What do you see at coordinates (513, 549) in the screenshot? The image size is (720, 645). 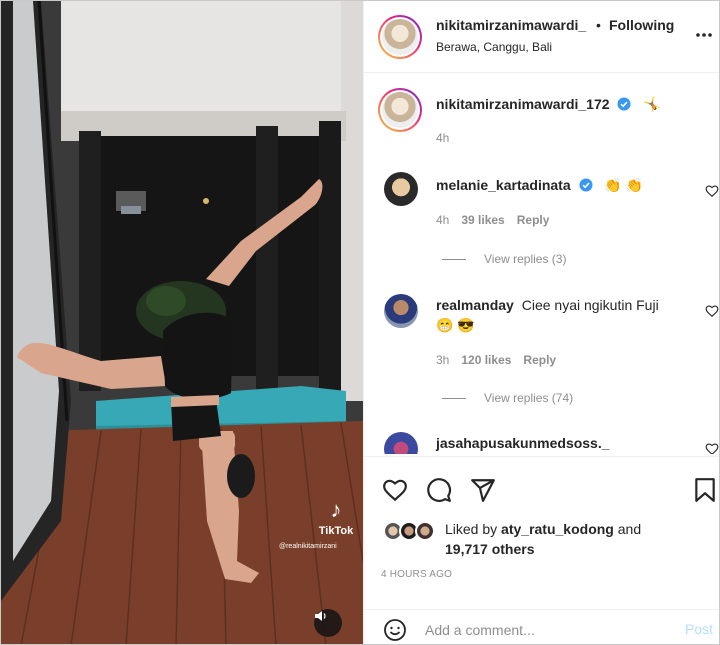 I see `likes-count-others: others` at bounding box center [513, 549].